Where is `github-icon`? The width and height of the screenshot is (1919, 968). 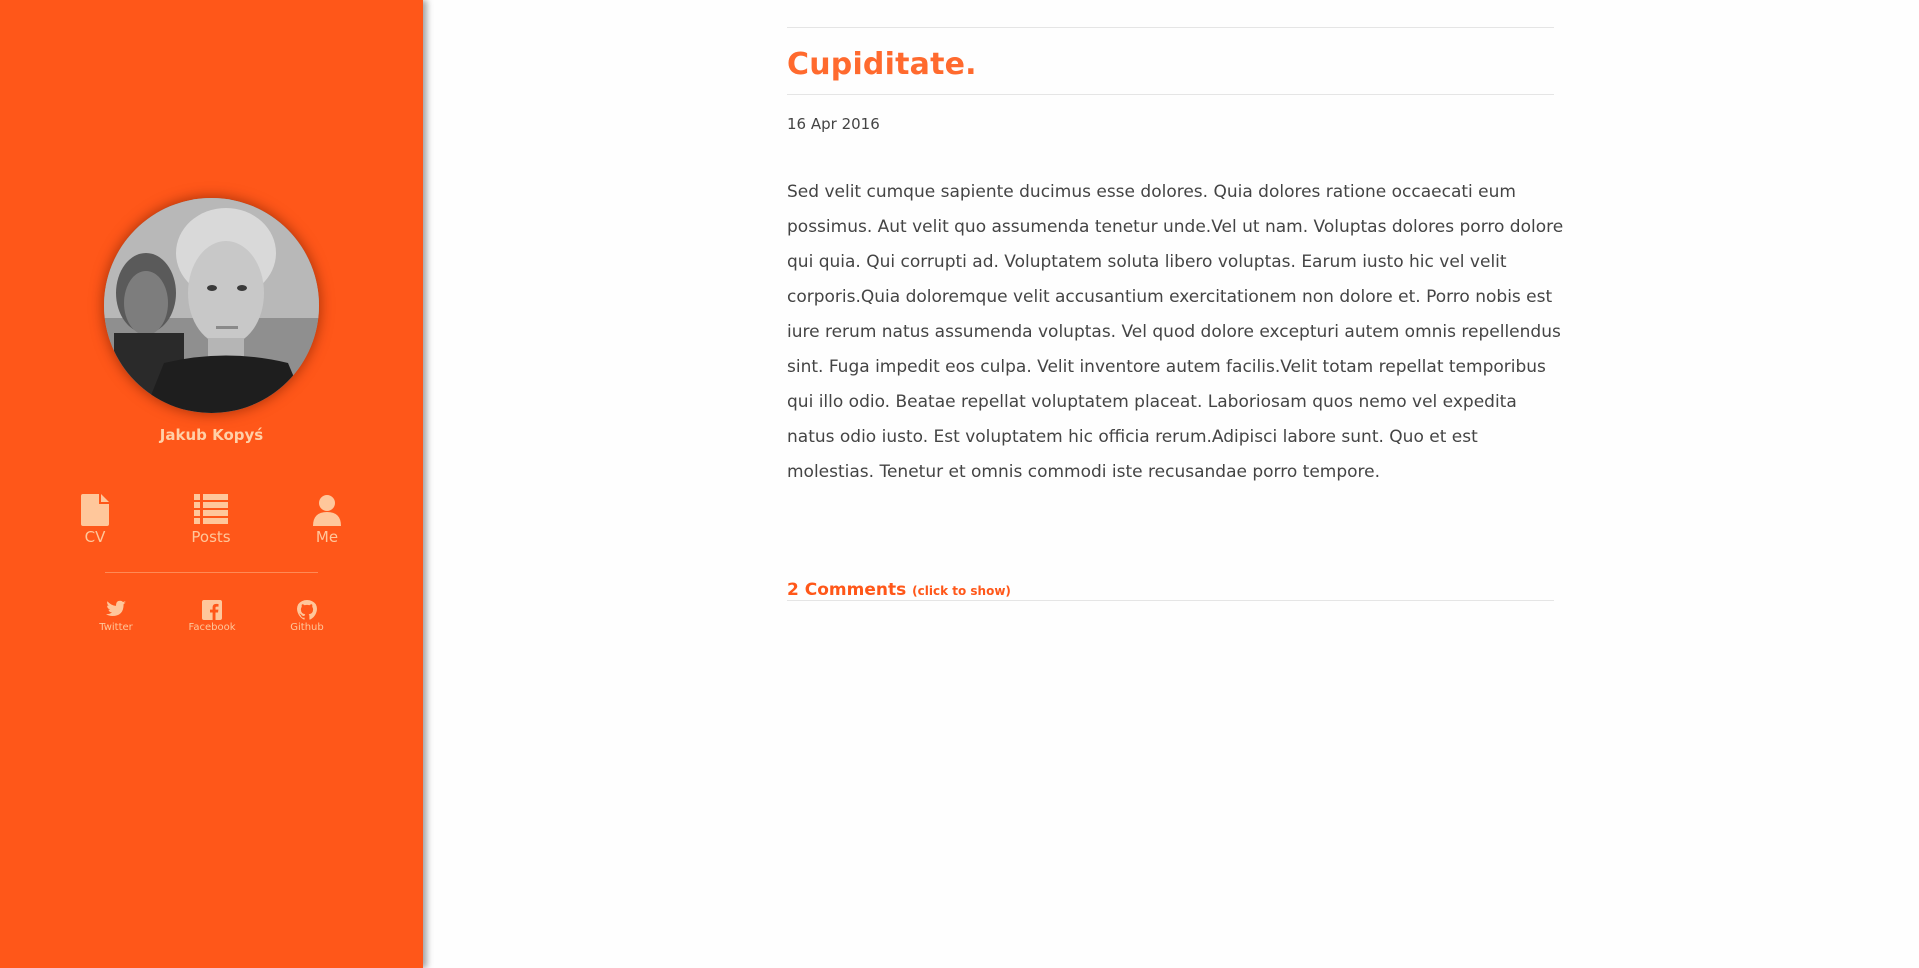 github-icon is located at coordinates (307, 610).